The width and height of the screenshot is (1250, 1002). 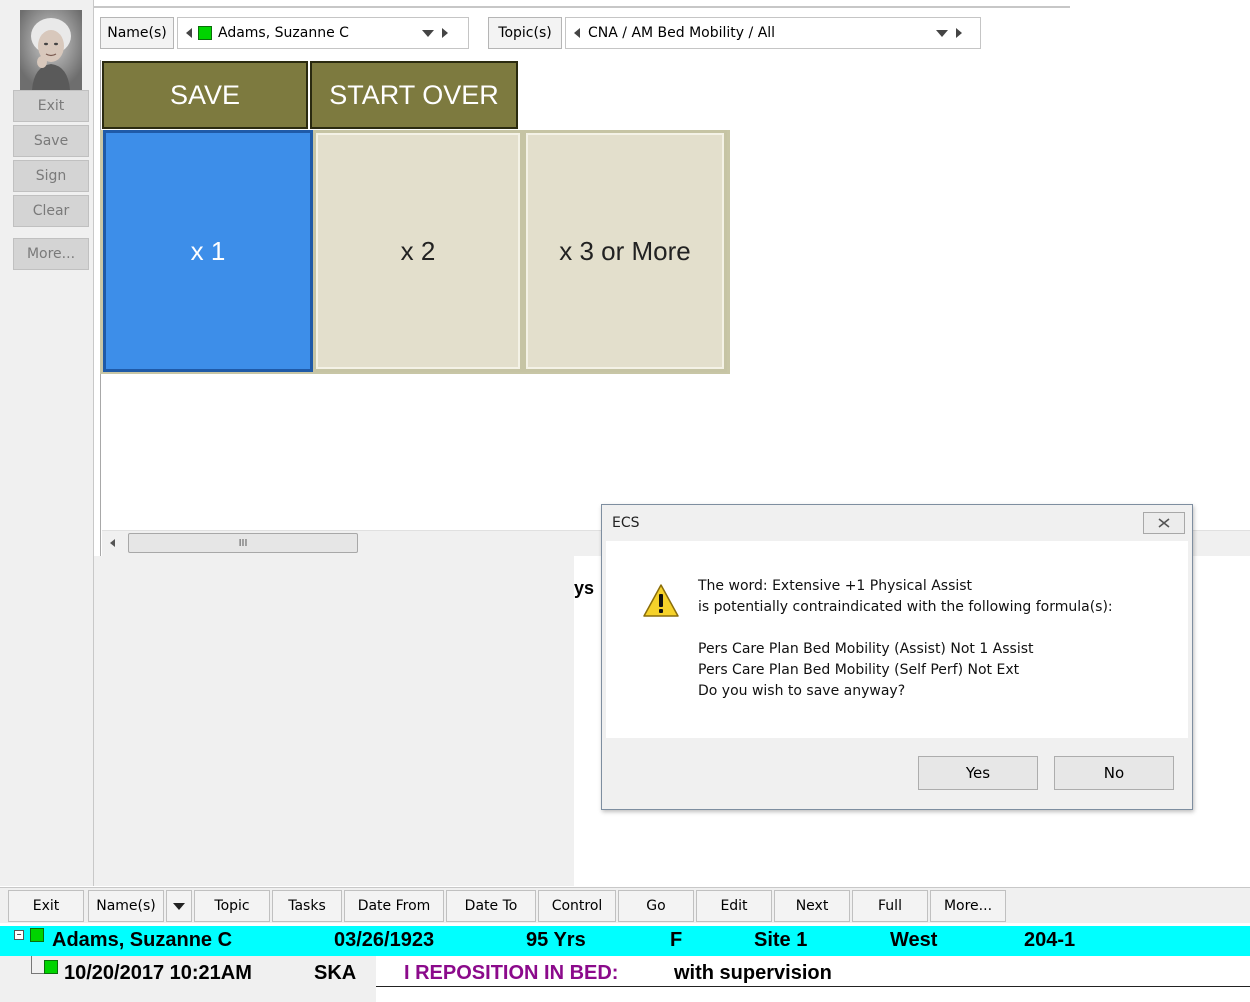 What do you see at coordinates (307, 906) in the screenshot?
I see `bottom-tasks-button: Tasks` at bounding box center [307, 906].